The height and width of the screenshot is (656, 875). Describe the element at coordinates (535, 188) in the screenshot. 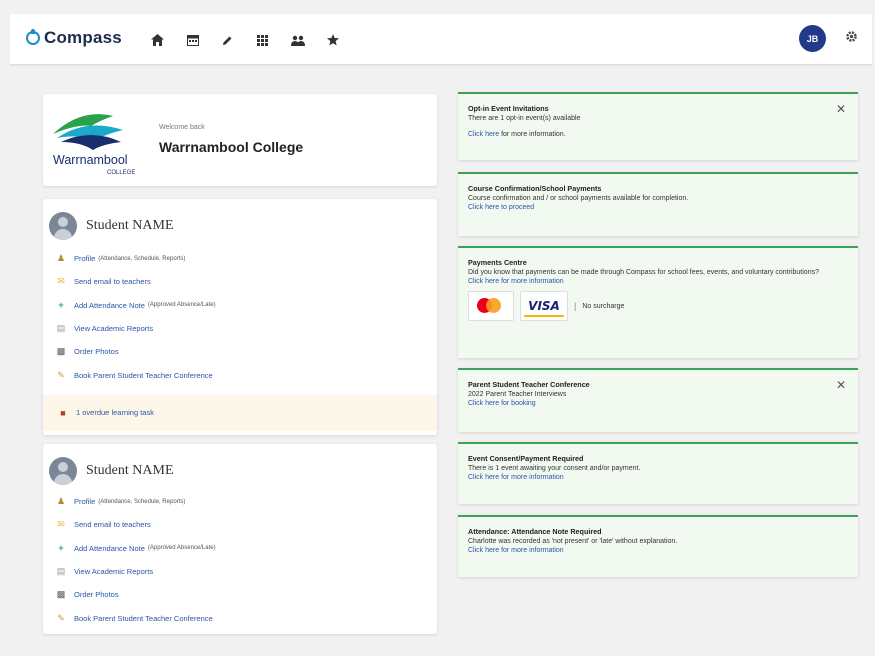

I see `notice-title: Course Confirmation/School Payments` at that location.